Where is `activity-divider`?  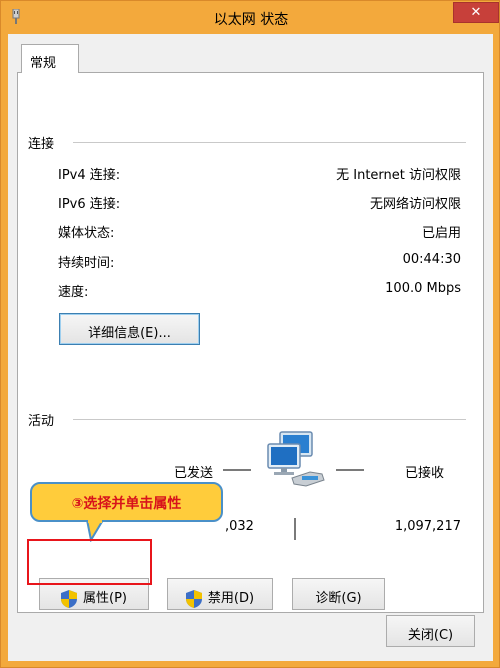
activity-divider is located at coordinates (295, 529).